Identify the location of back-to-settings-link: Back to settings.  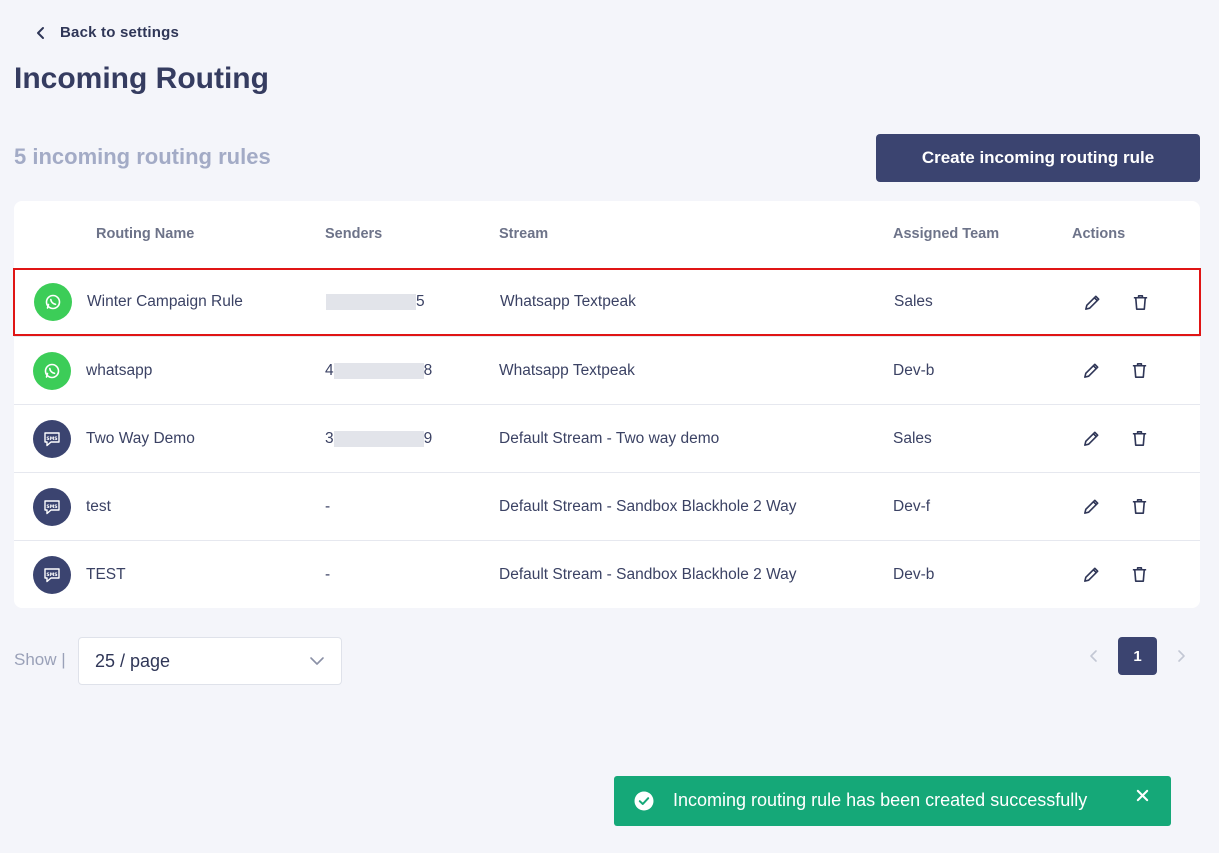
(106, 32).